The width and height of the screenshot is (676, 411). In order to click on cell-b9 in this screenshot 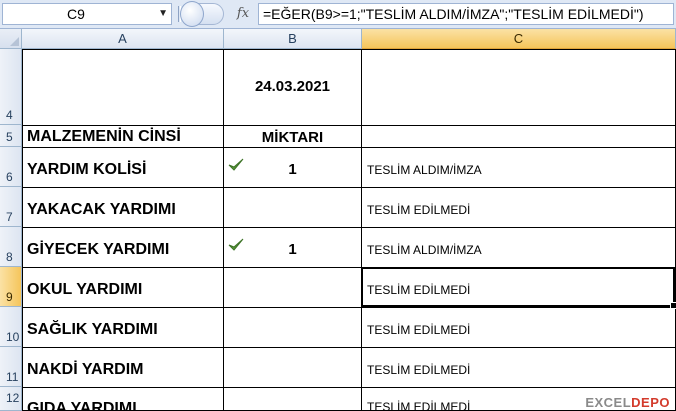, I will do `click(292, 287)`.